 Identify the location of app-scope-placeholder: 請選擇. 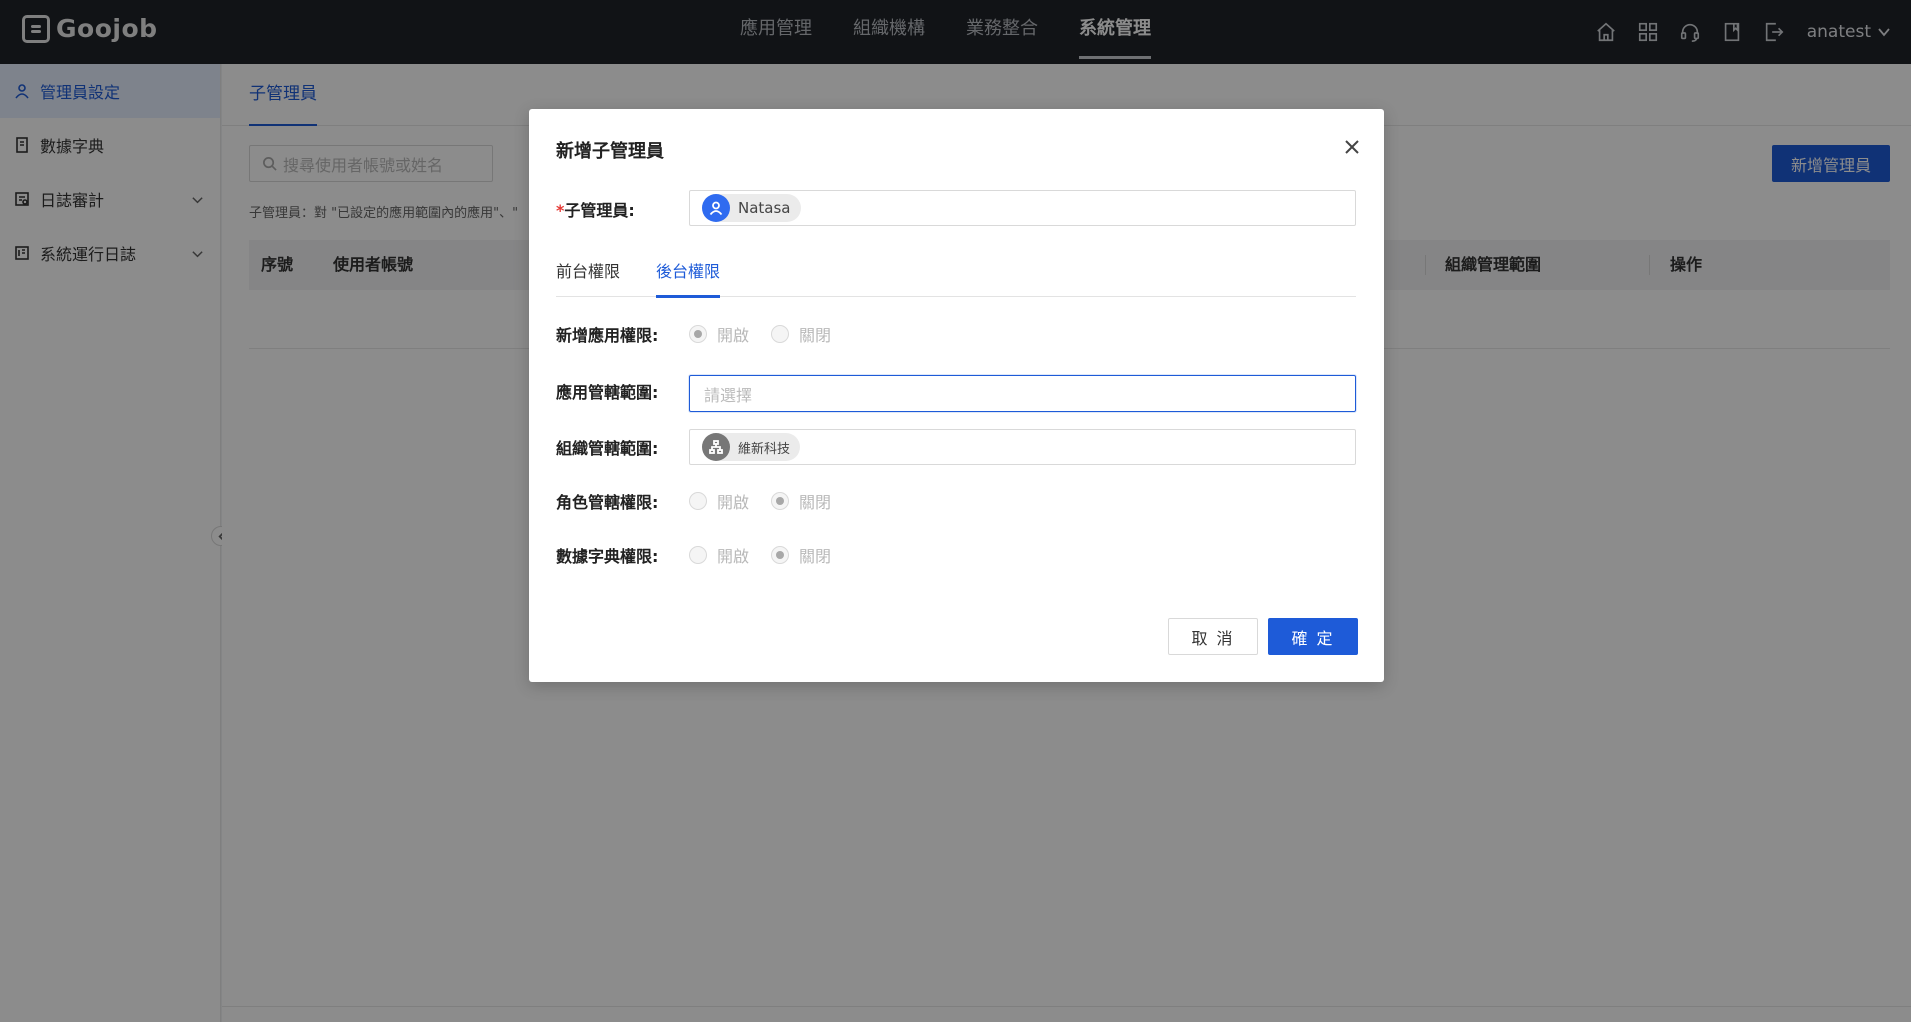
(728, 395).